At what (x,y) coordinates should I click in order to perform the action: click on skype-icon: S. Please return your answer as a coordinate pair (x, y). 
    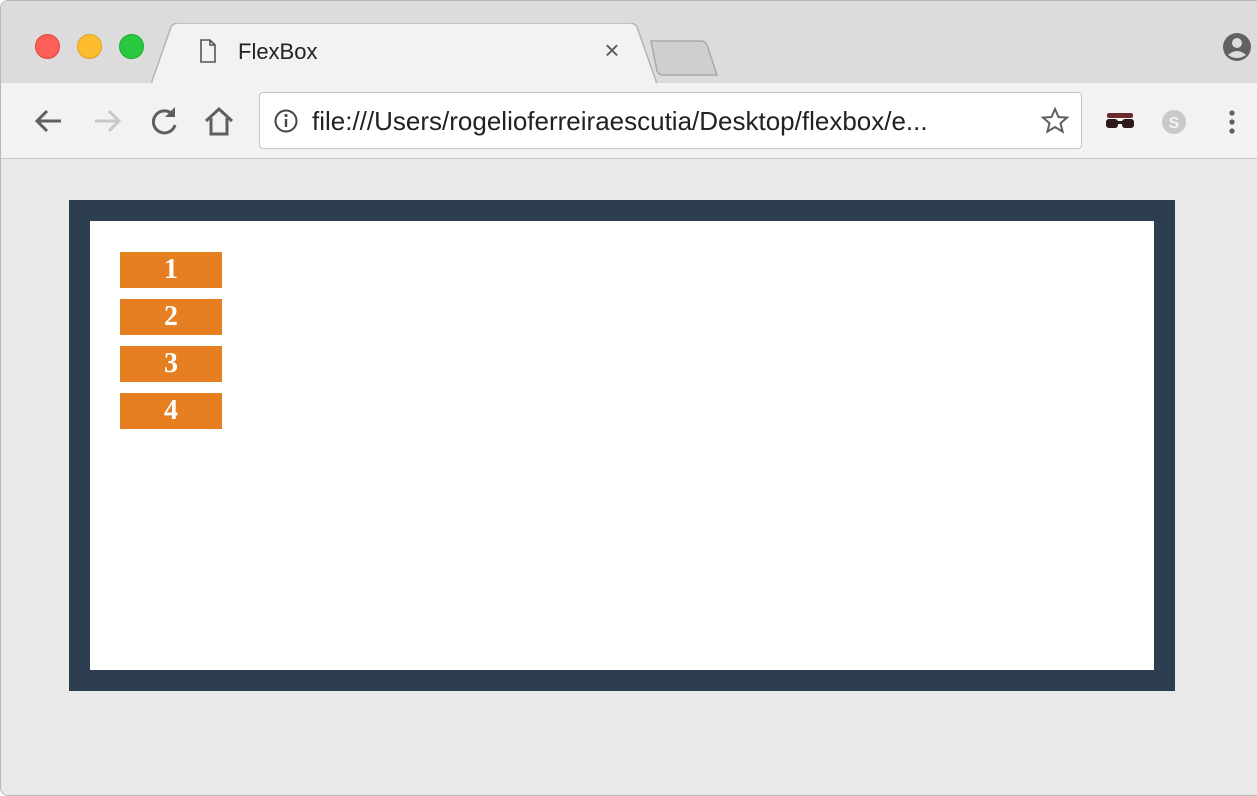
    Looking at the image, I should click on (1174, 122).